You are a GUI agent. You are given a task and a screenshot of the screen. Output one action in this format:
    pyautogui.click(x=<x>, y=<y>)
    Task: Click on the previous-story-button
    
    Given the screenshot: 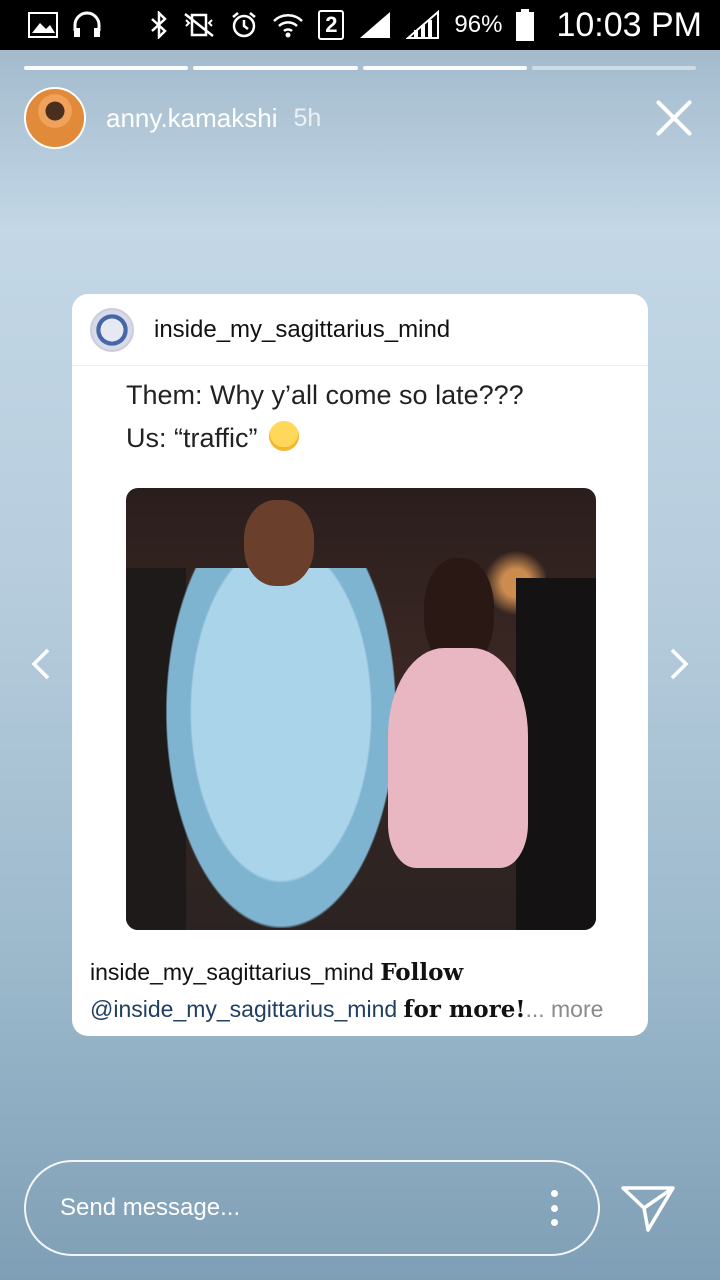 What is the action you would take?
    pyautogui.click(x=42, y=664)
    